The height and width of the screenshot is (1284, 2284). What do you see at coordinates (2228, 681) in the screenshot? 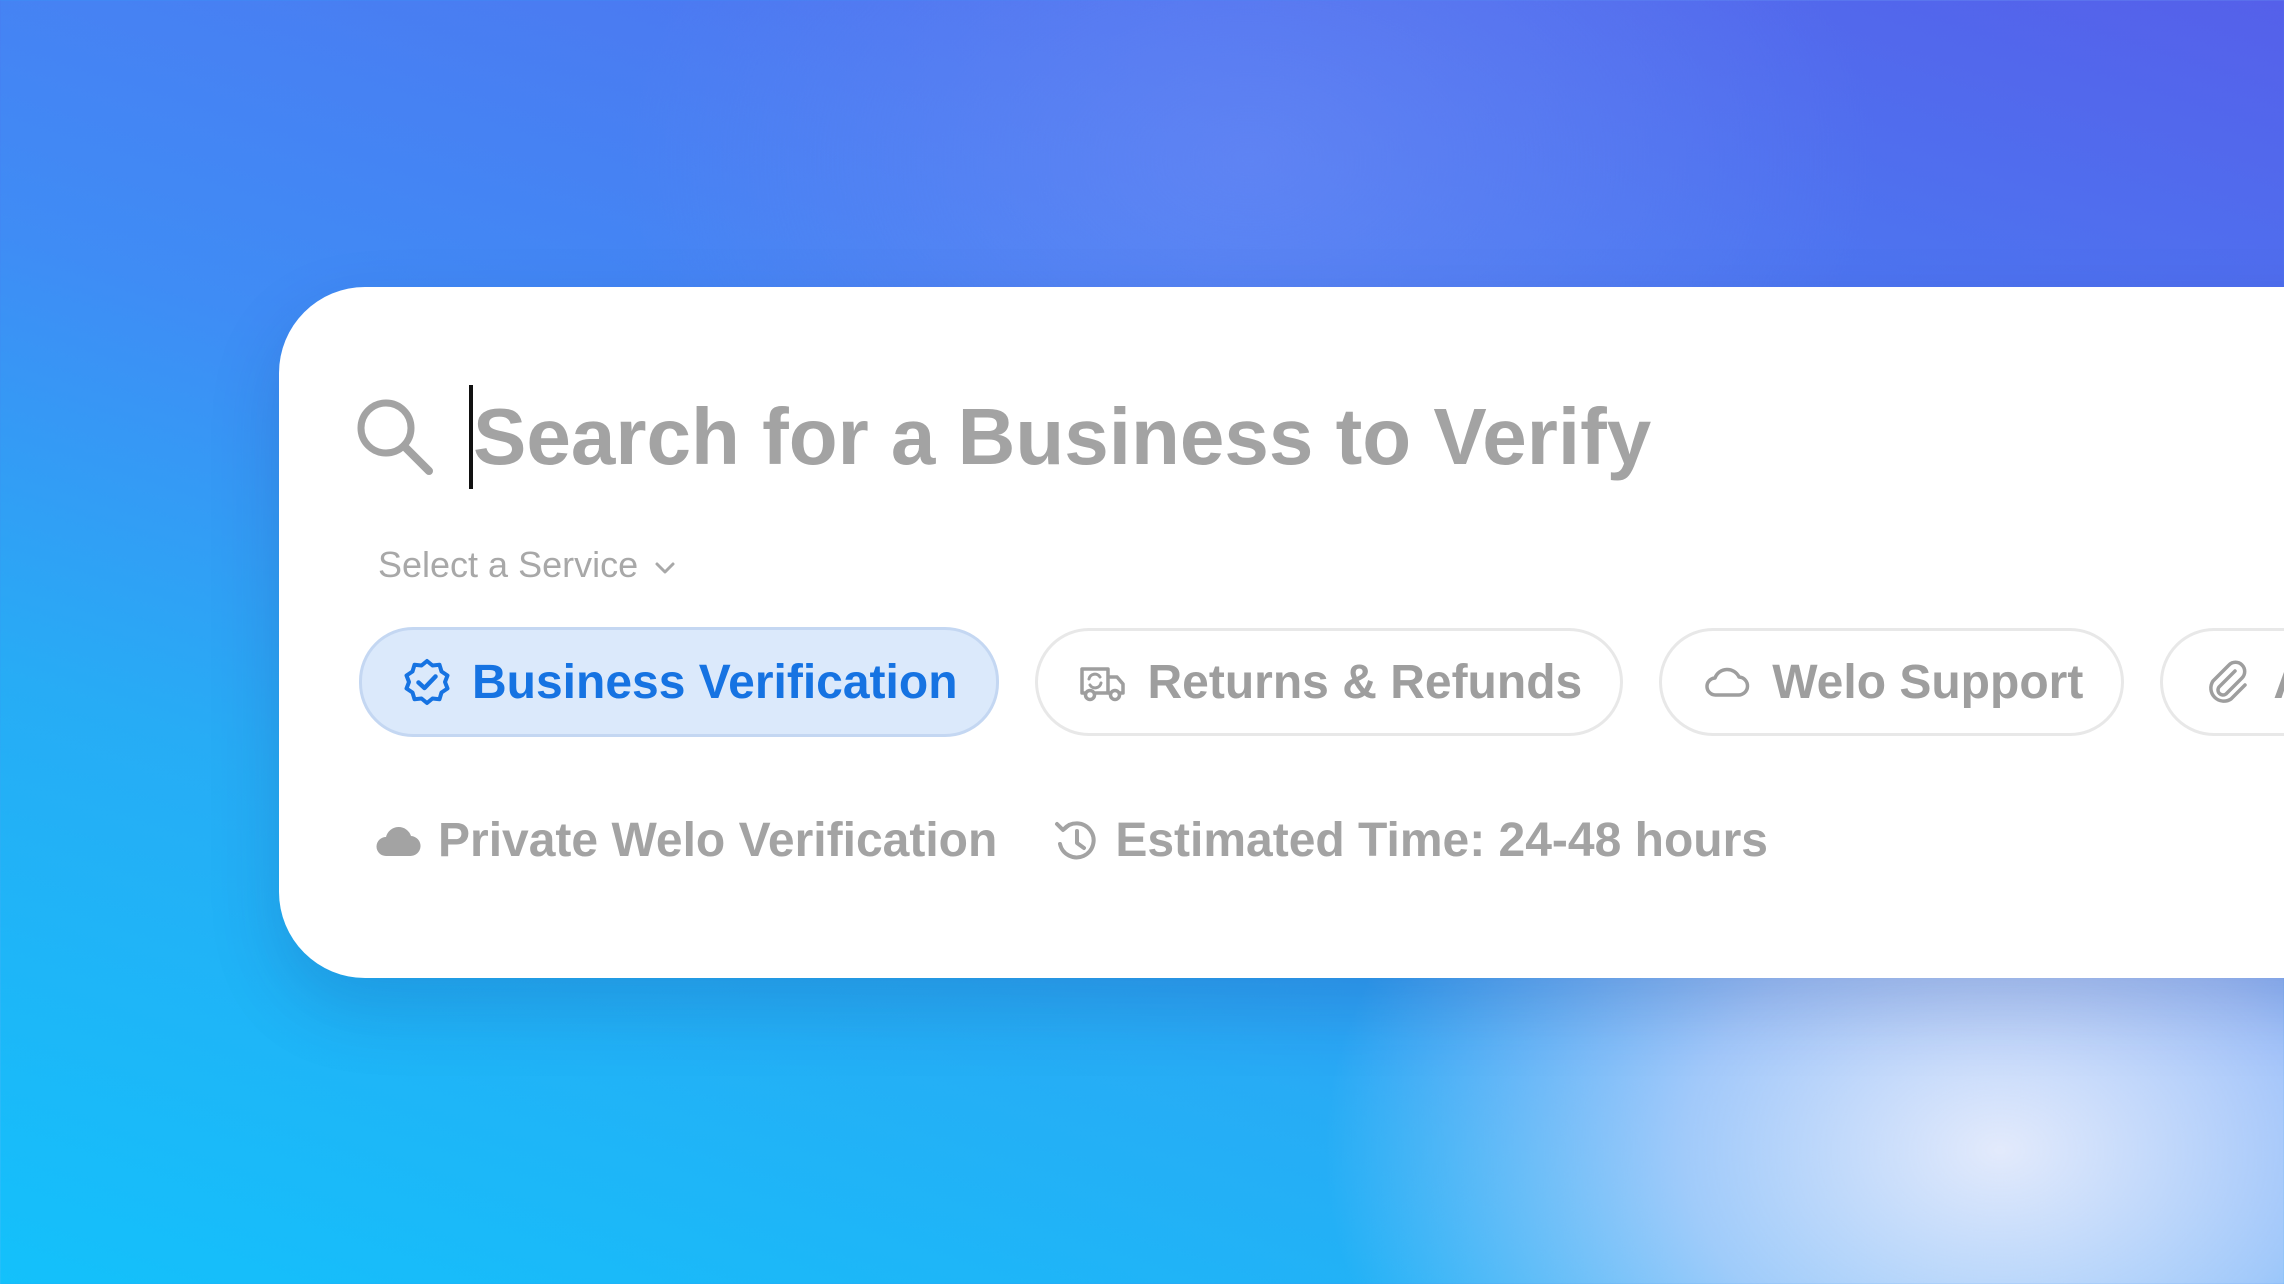
I see `paperclip-icon` at bounding box center [2228, 681].